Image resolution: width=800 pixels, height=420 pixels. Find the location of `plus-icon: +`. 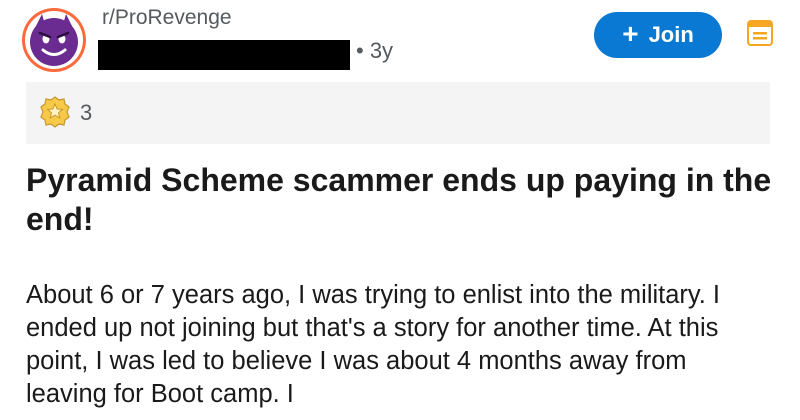

plus-icon: + is located at coordinates (630, 33).